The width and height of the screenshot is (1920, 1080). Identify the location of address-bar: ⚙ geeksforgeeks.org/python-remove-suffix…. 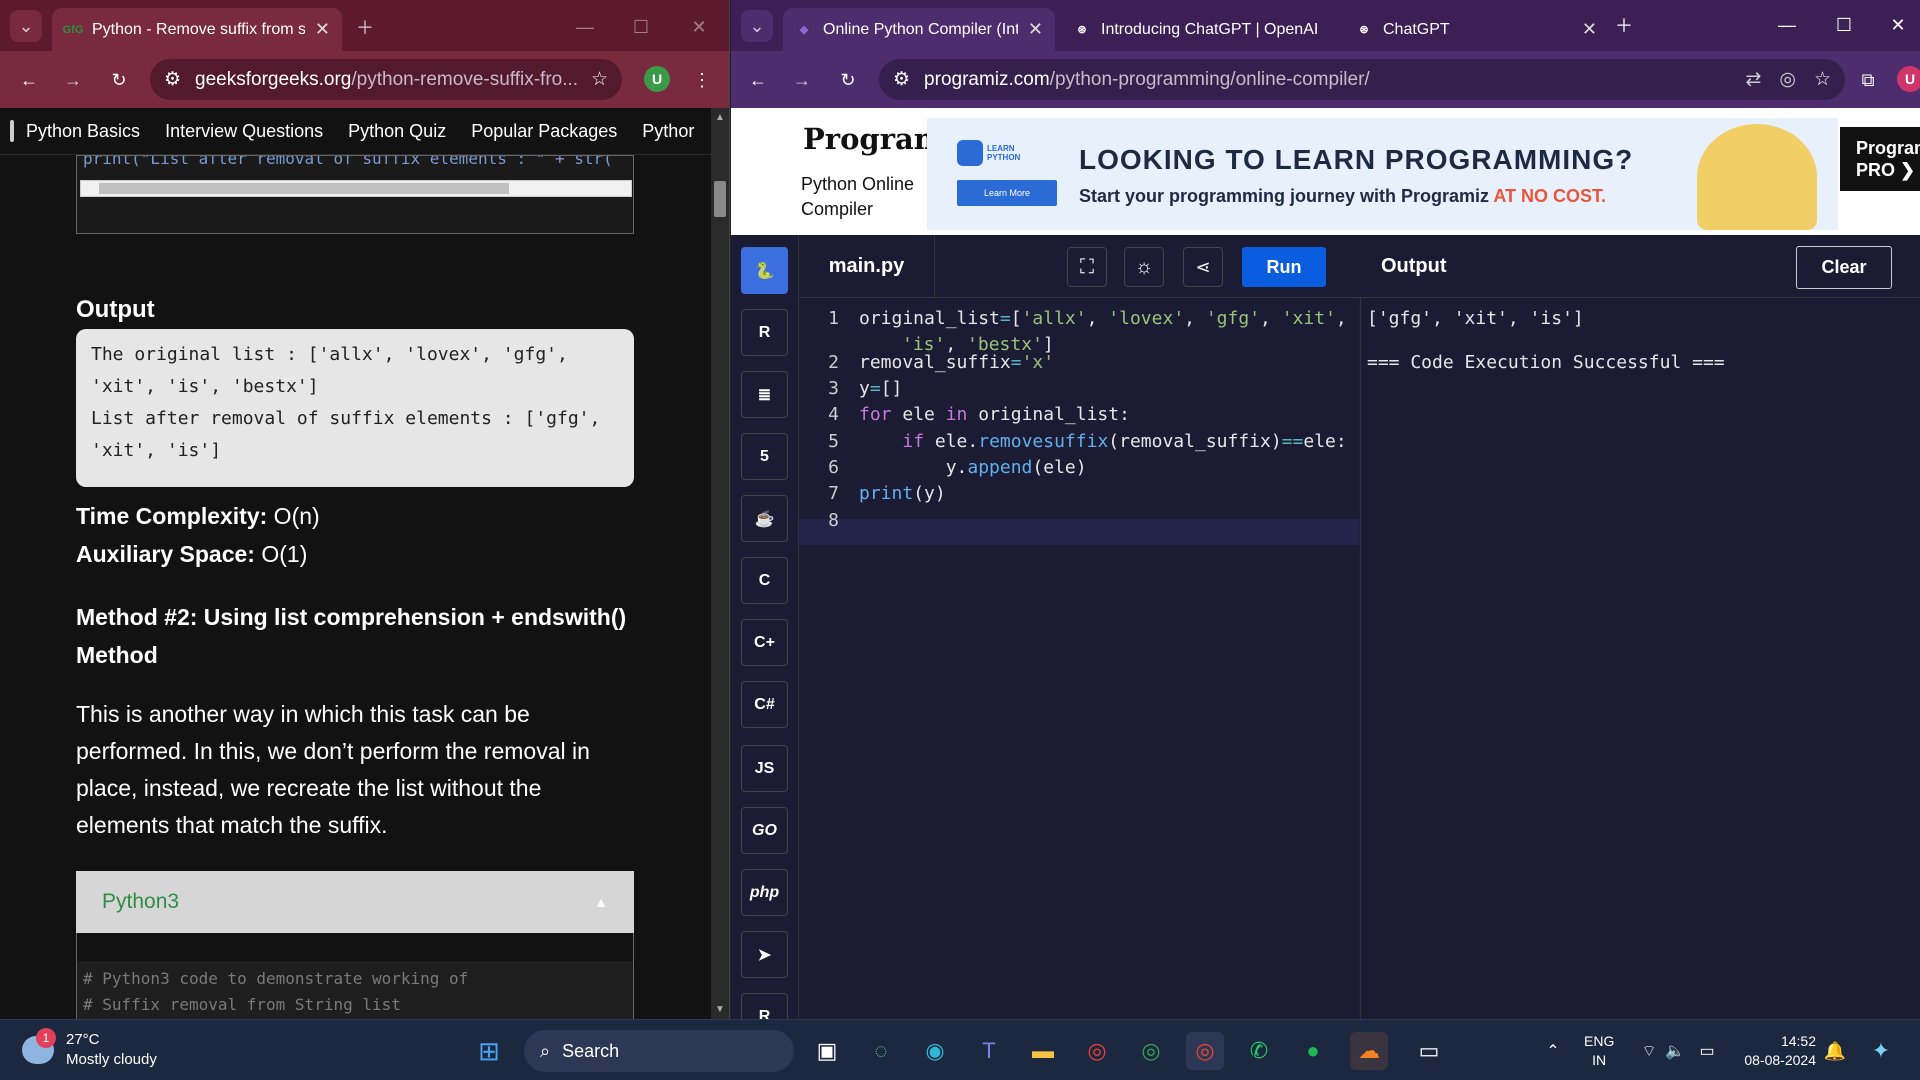
(386, 79).